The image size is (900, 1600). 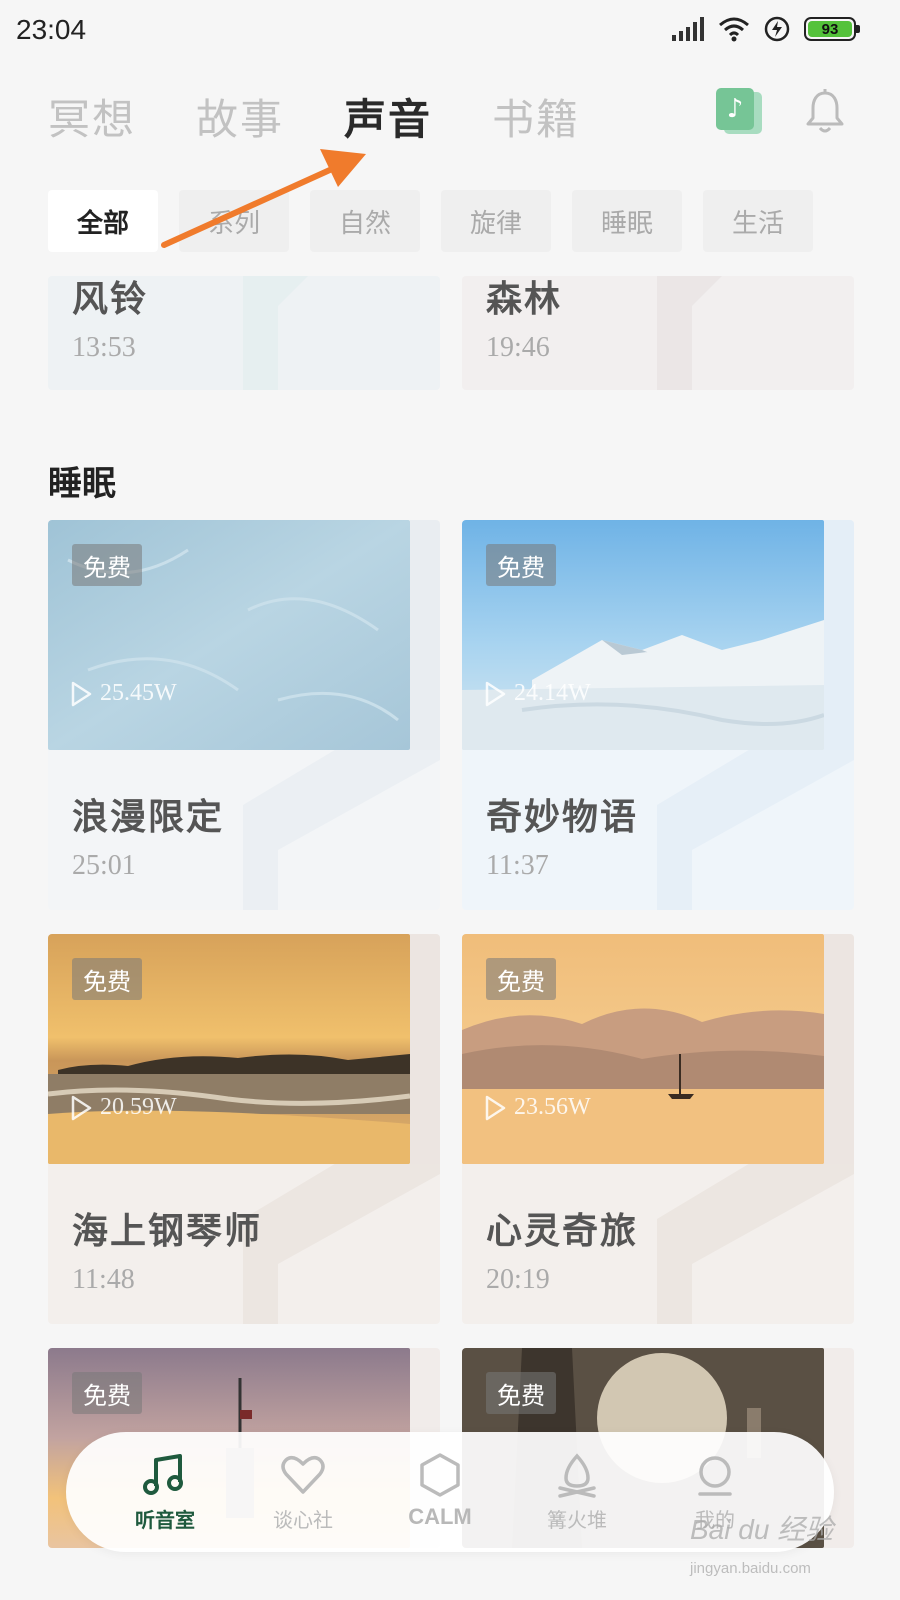 What do you see at coordinates (688, 29) in the screenshot?
I see `signal-icon` at bounding box center [688, 29].